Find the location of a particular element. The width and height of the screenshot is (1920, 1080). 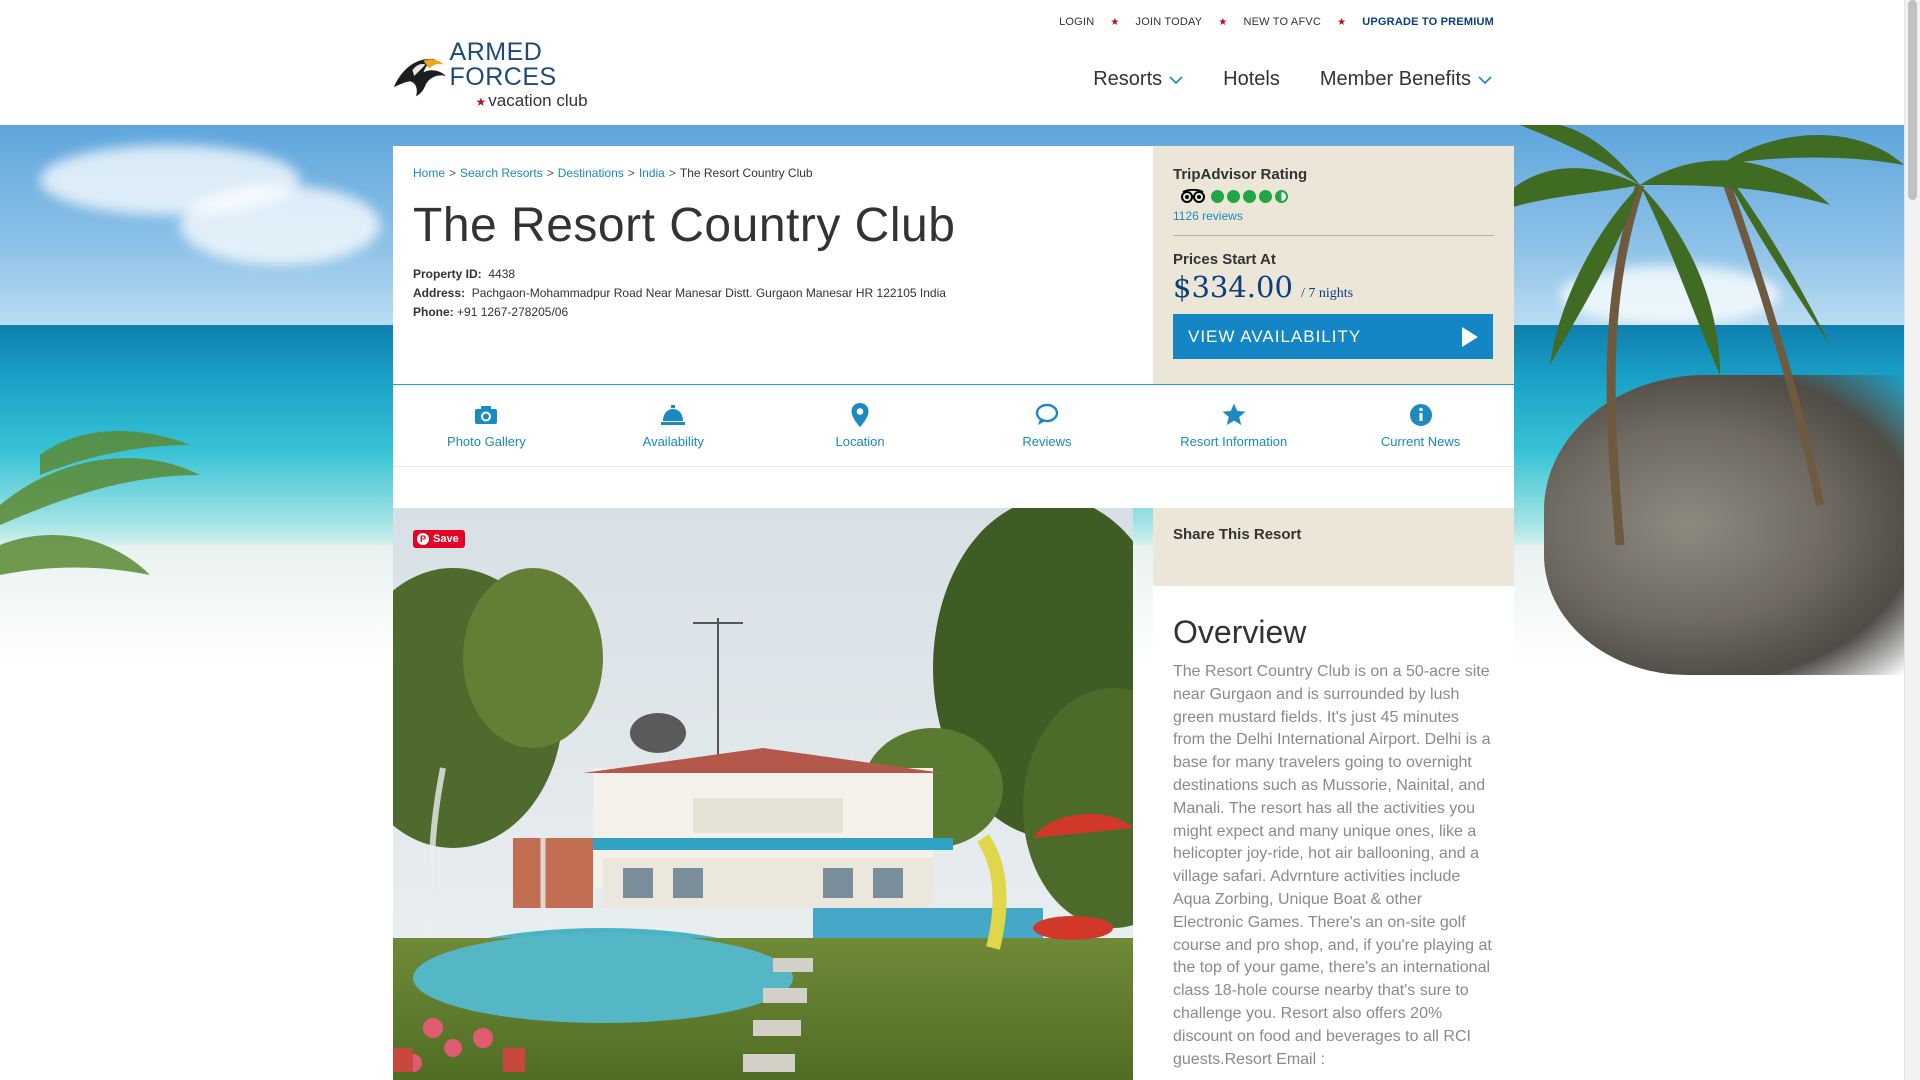

camera-icon is located at coordinates (486, 415).